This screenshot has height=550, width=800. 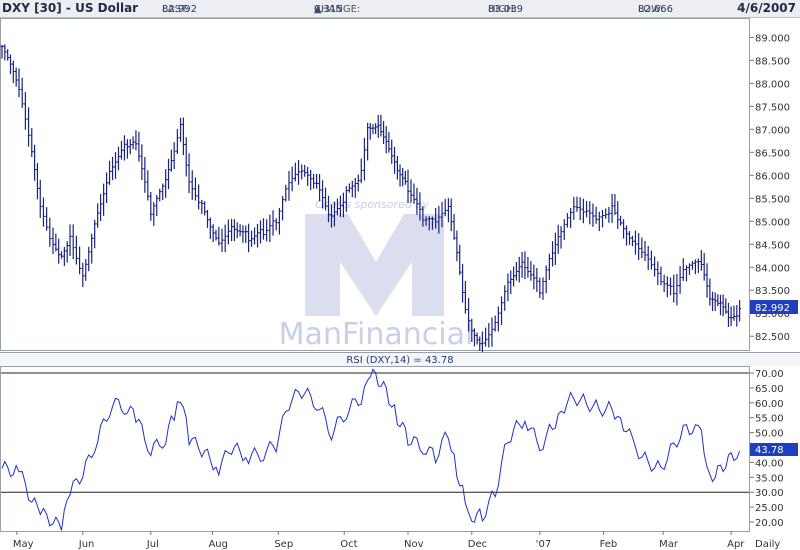 I want to click on date-tick-label: Jun, so click(x=86, y=544).